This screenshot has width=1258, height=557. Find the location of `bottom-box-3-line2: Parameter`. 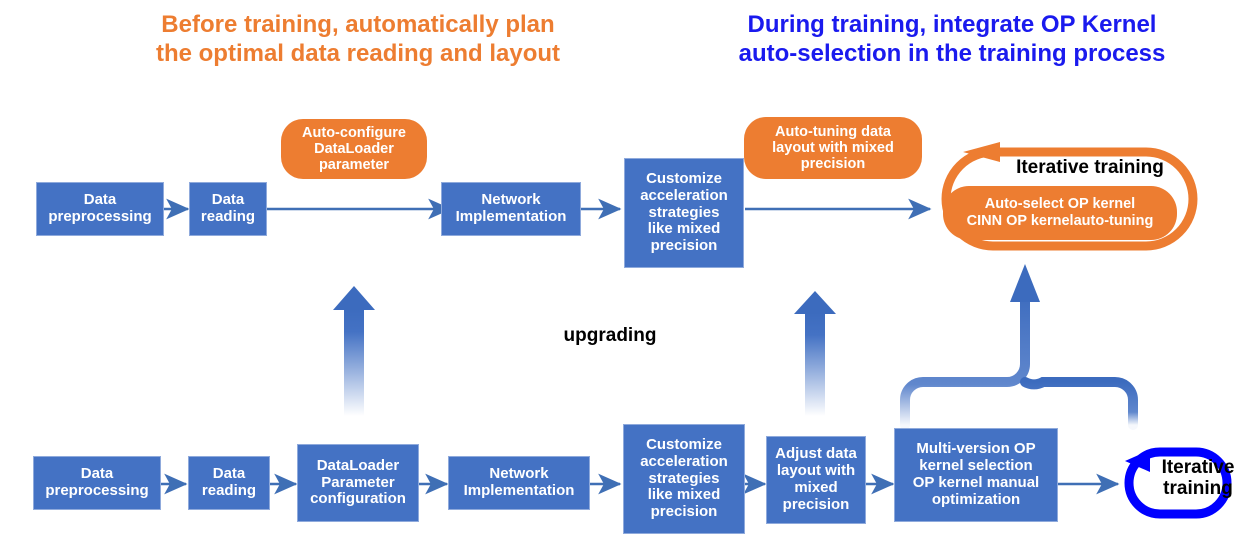

bottom-box-3-line2: Parameter is located at coordinates (358, 482).